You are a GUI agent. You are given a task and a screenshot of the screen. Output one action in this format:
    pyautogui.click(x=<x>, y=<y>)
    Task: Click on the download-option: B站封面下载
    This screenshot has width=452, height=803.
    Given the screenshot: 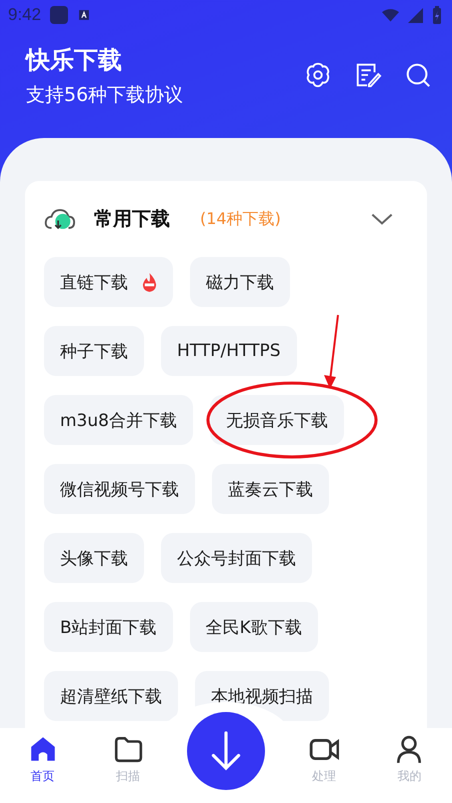 What is the action you would take?
    pyautogui.click(x=108, y=627)
    